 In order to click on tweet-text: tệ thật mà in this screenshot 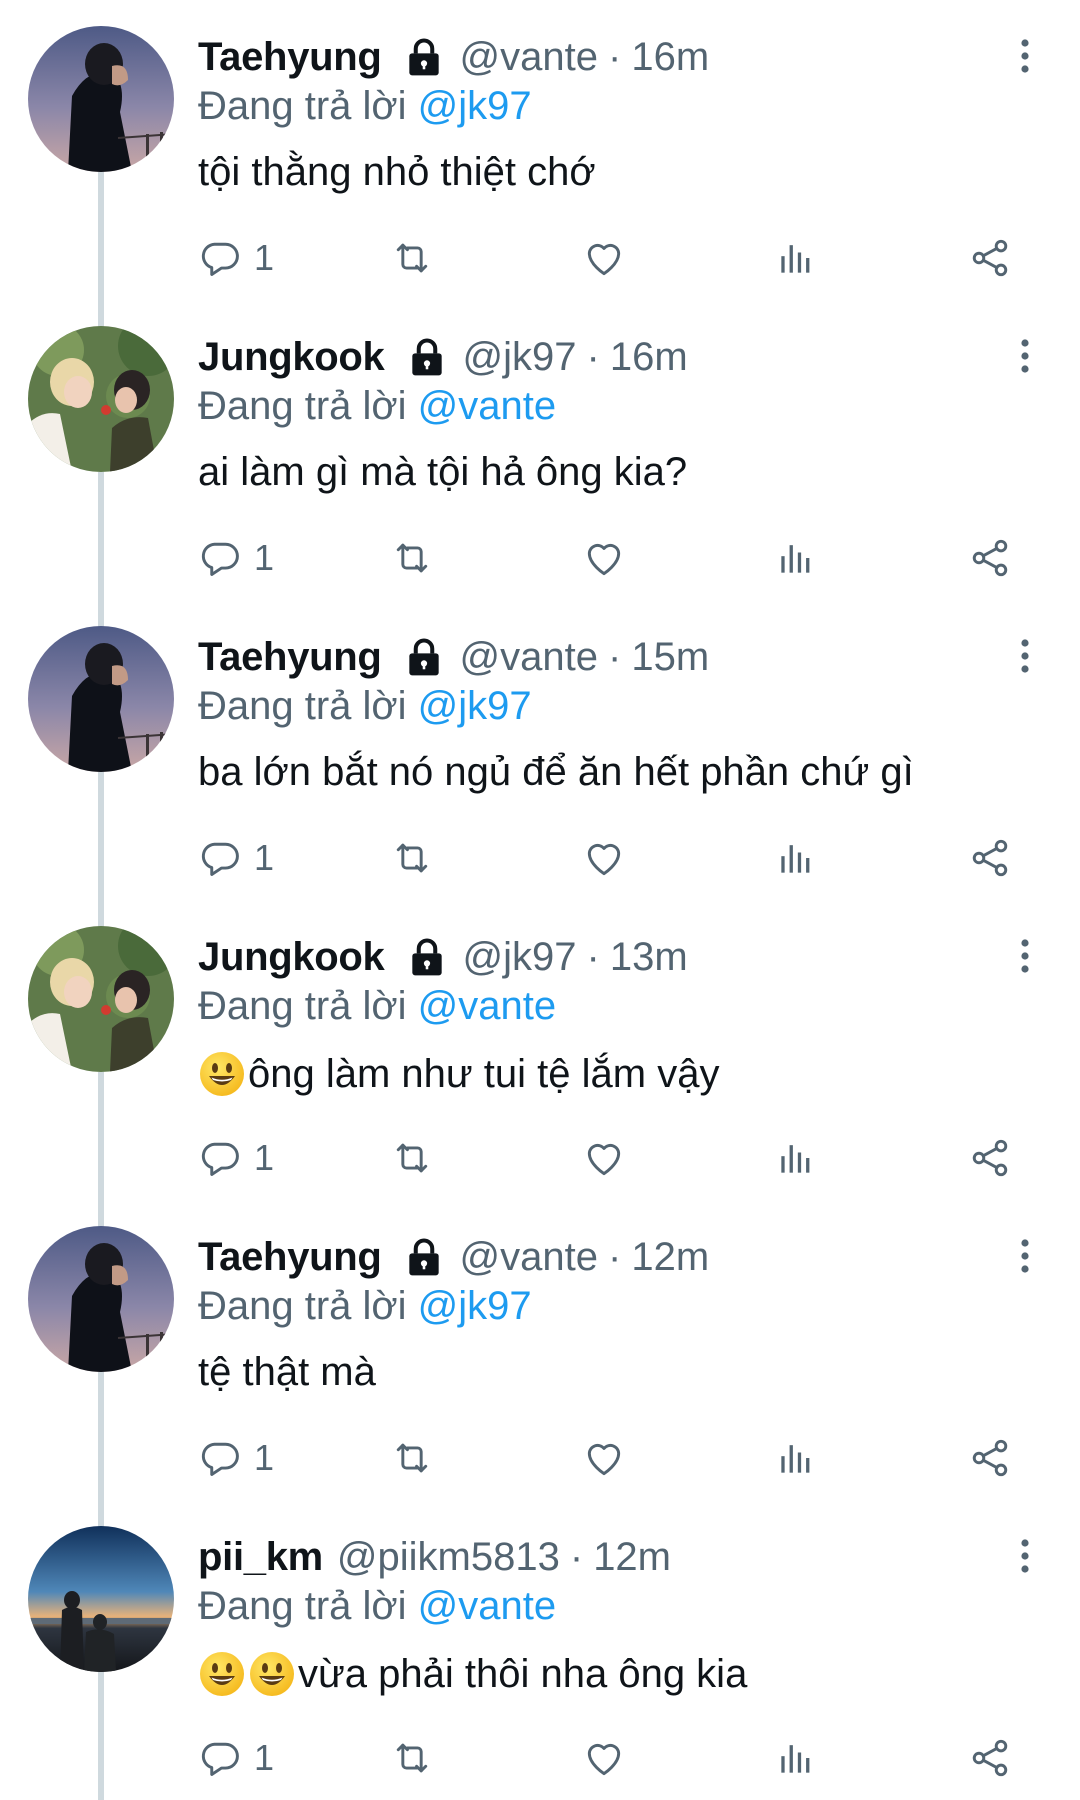, I will do `click(287, 1372)`.